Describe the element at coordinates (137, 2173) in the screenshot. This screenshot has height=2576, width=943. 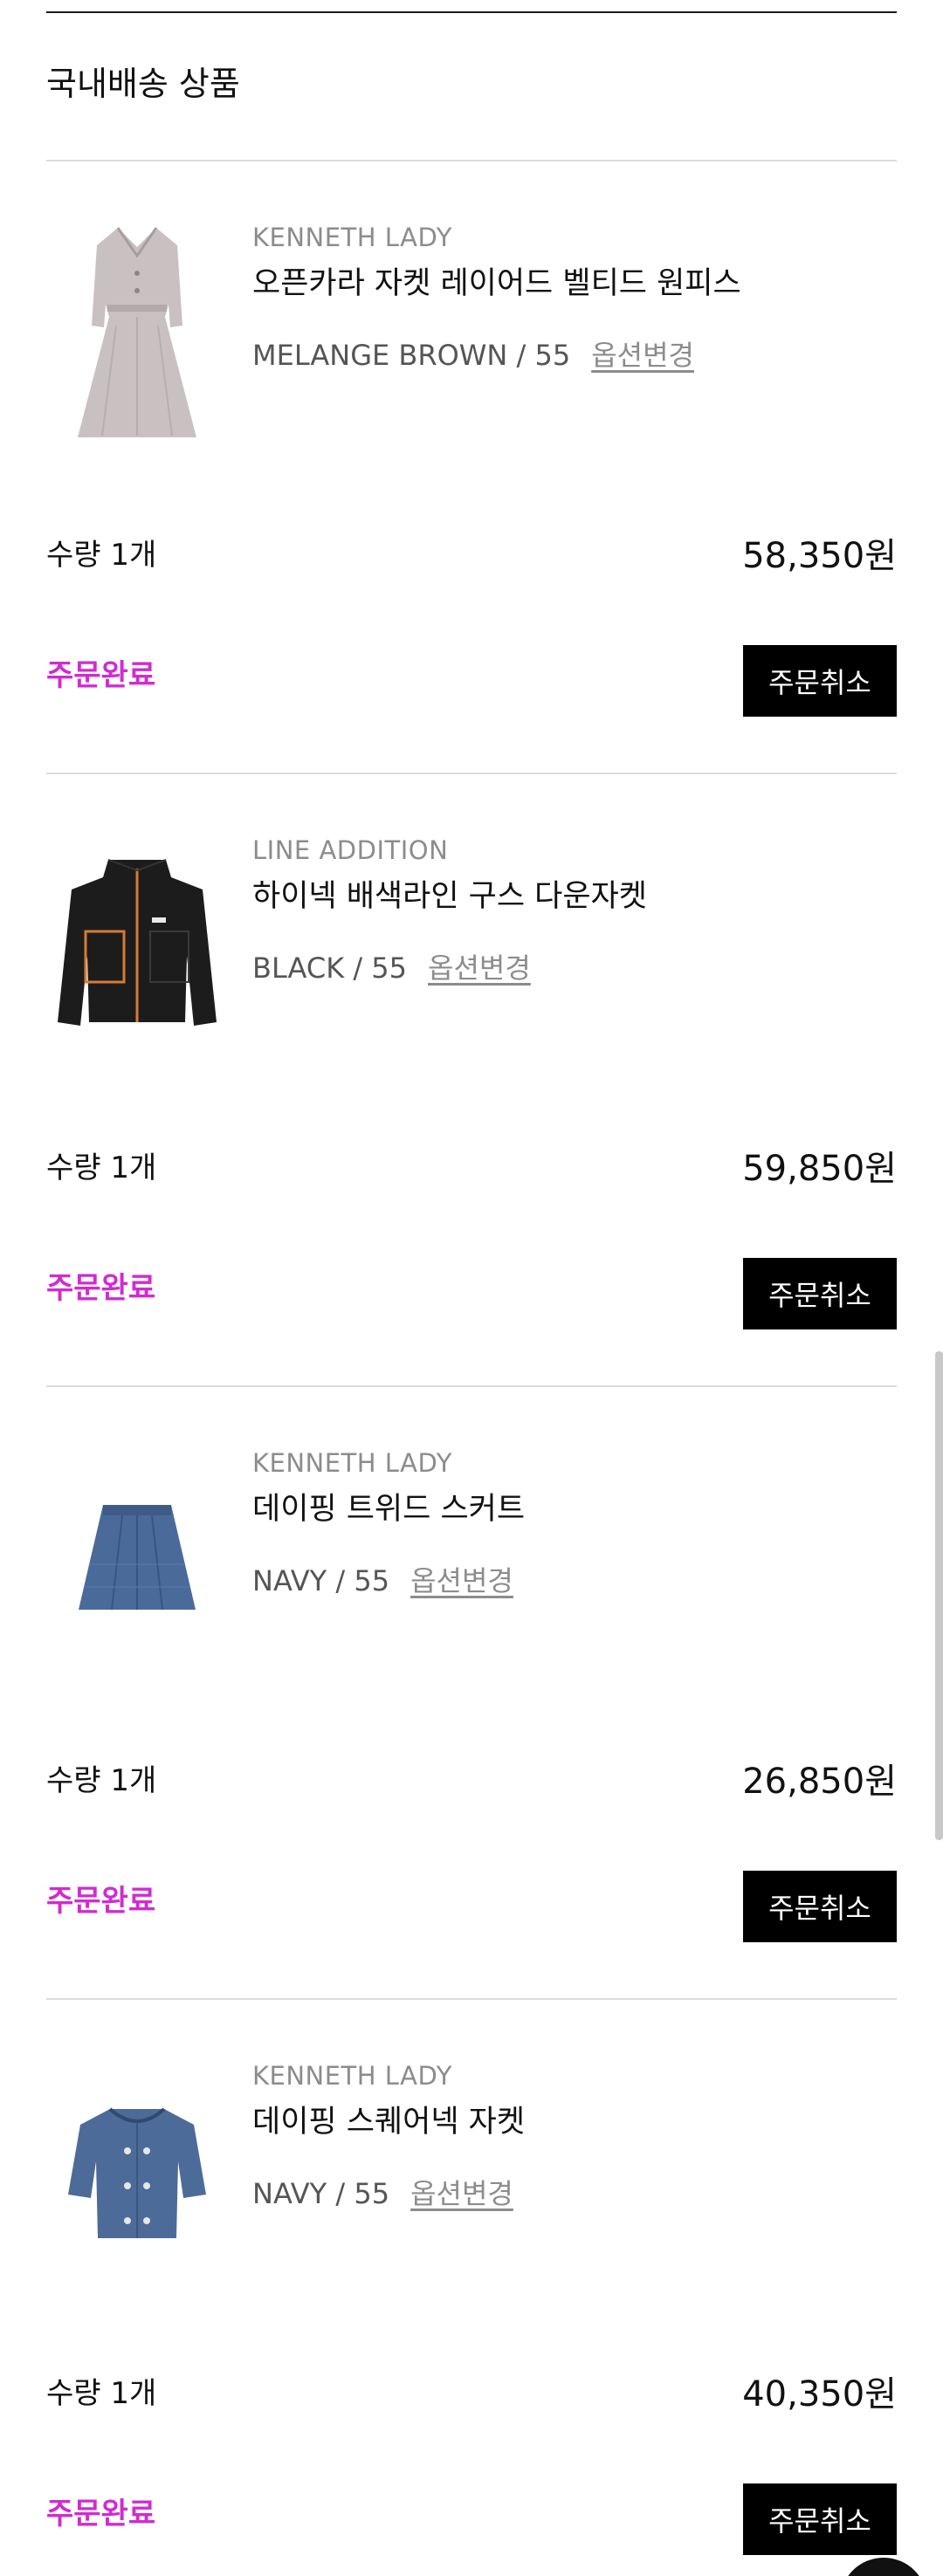
I see `tweed-jacket-icon` at that location.